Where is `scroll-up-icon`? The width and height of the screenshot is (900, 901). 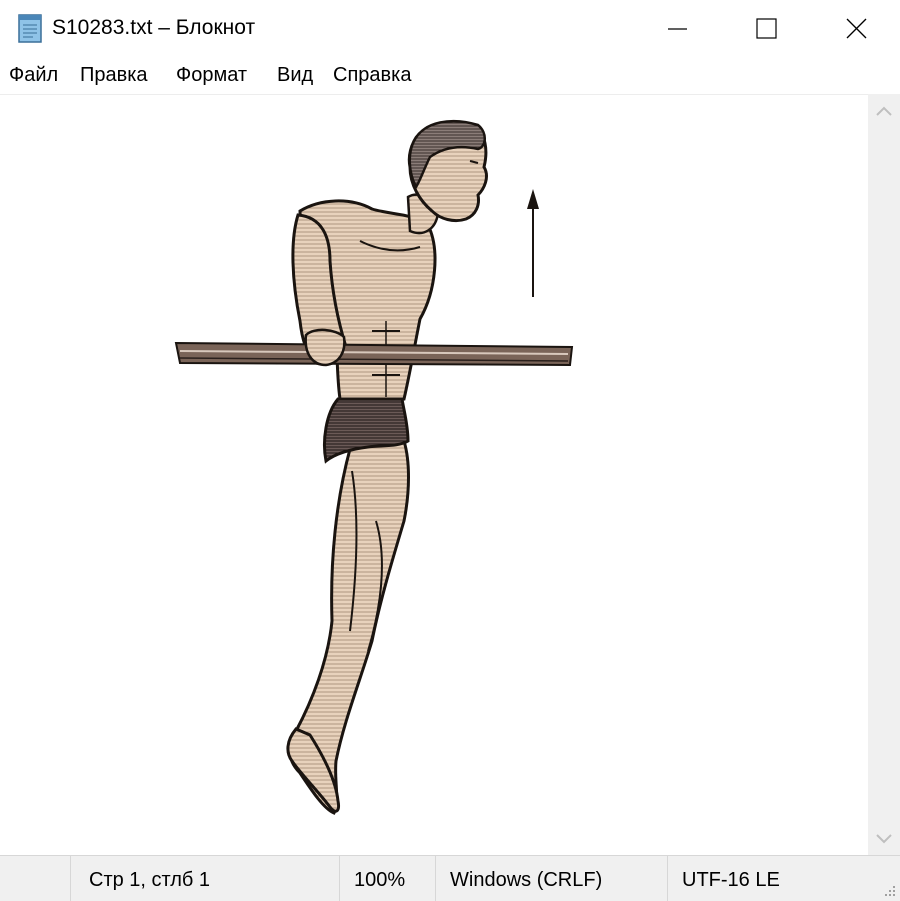 scroll-up-icon is located at coordinates (884, 112).